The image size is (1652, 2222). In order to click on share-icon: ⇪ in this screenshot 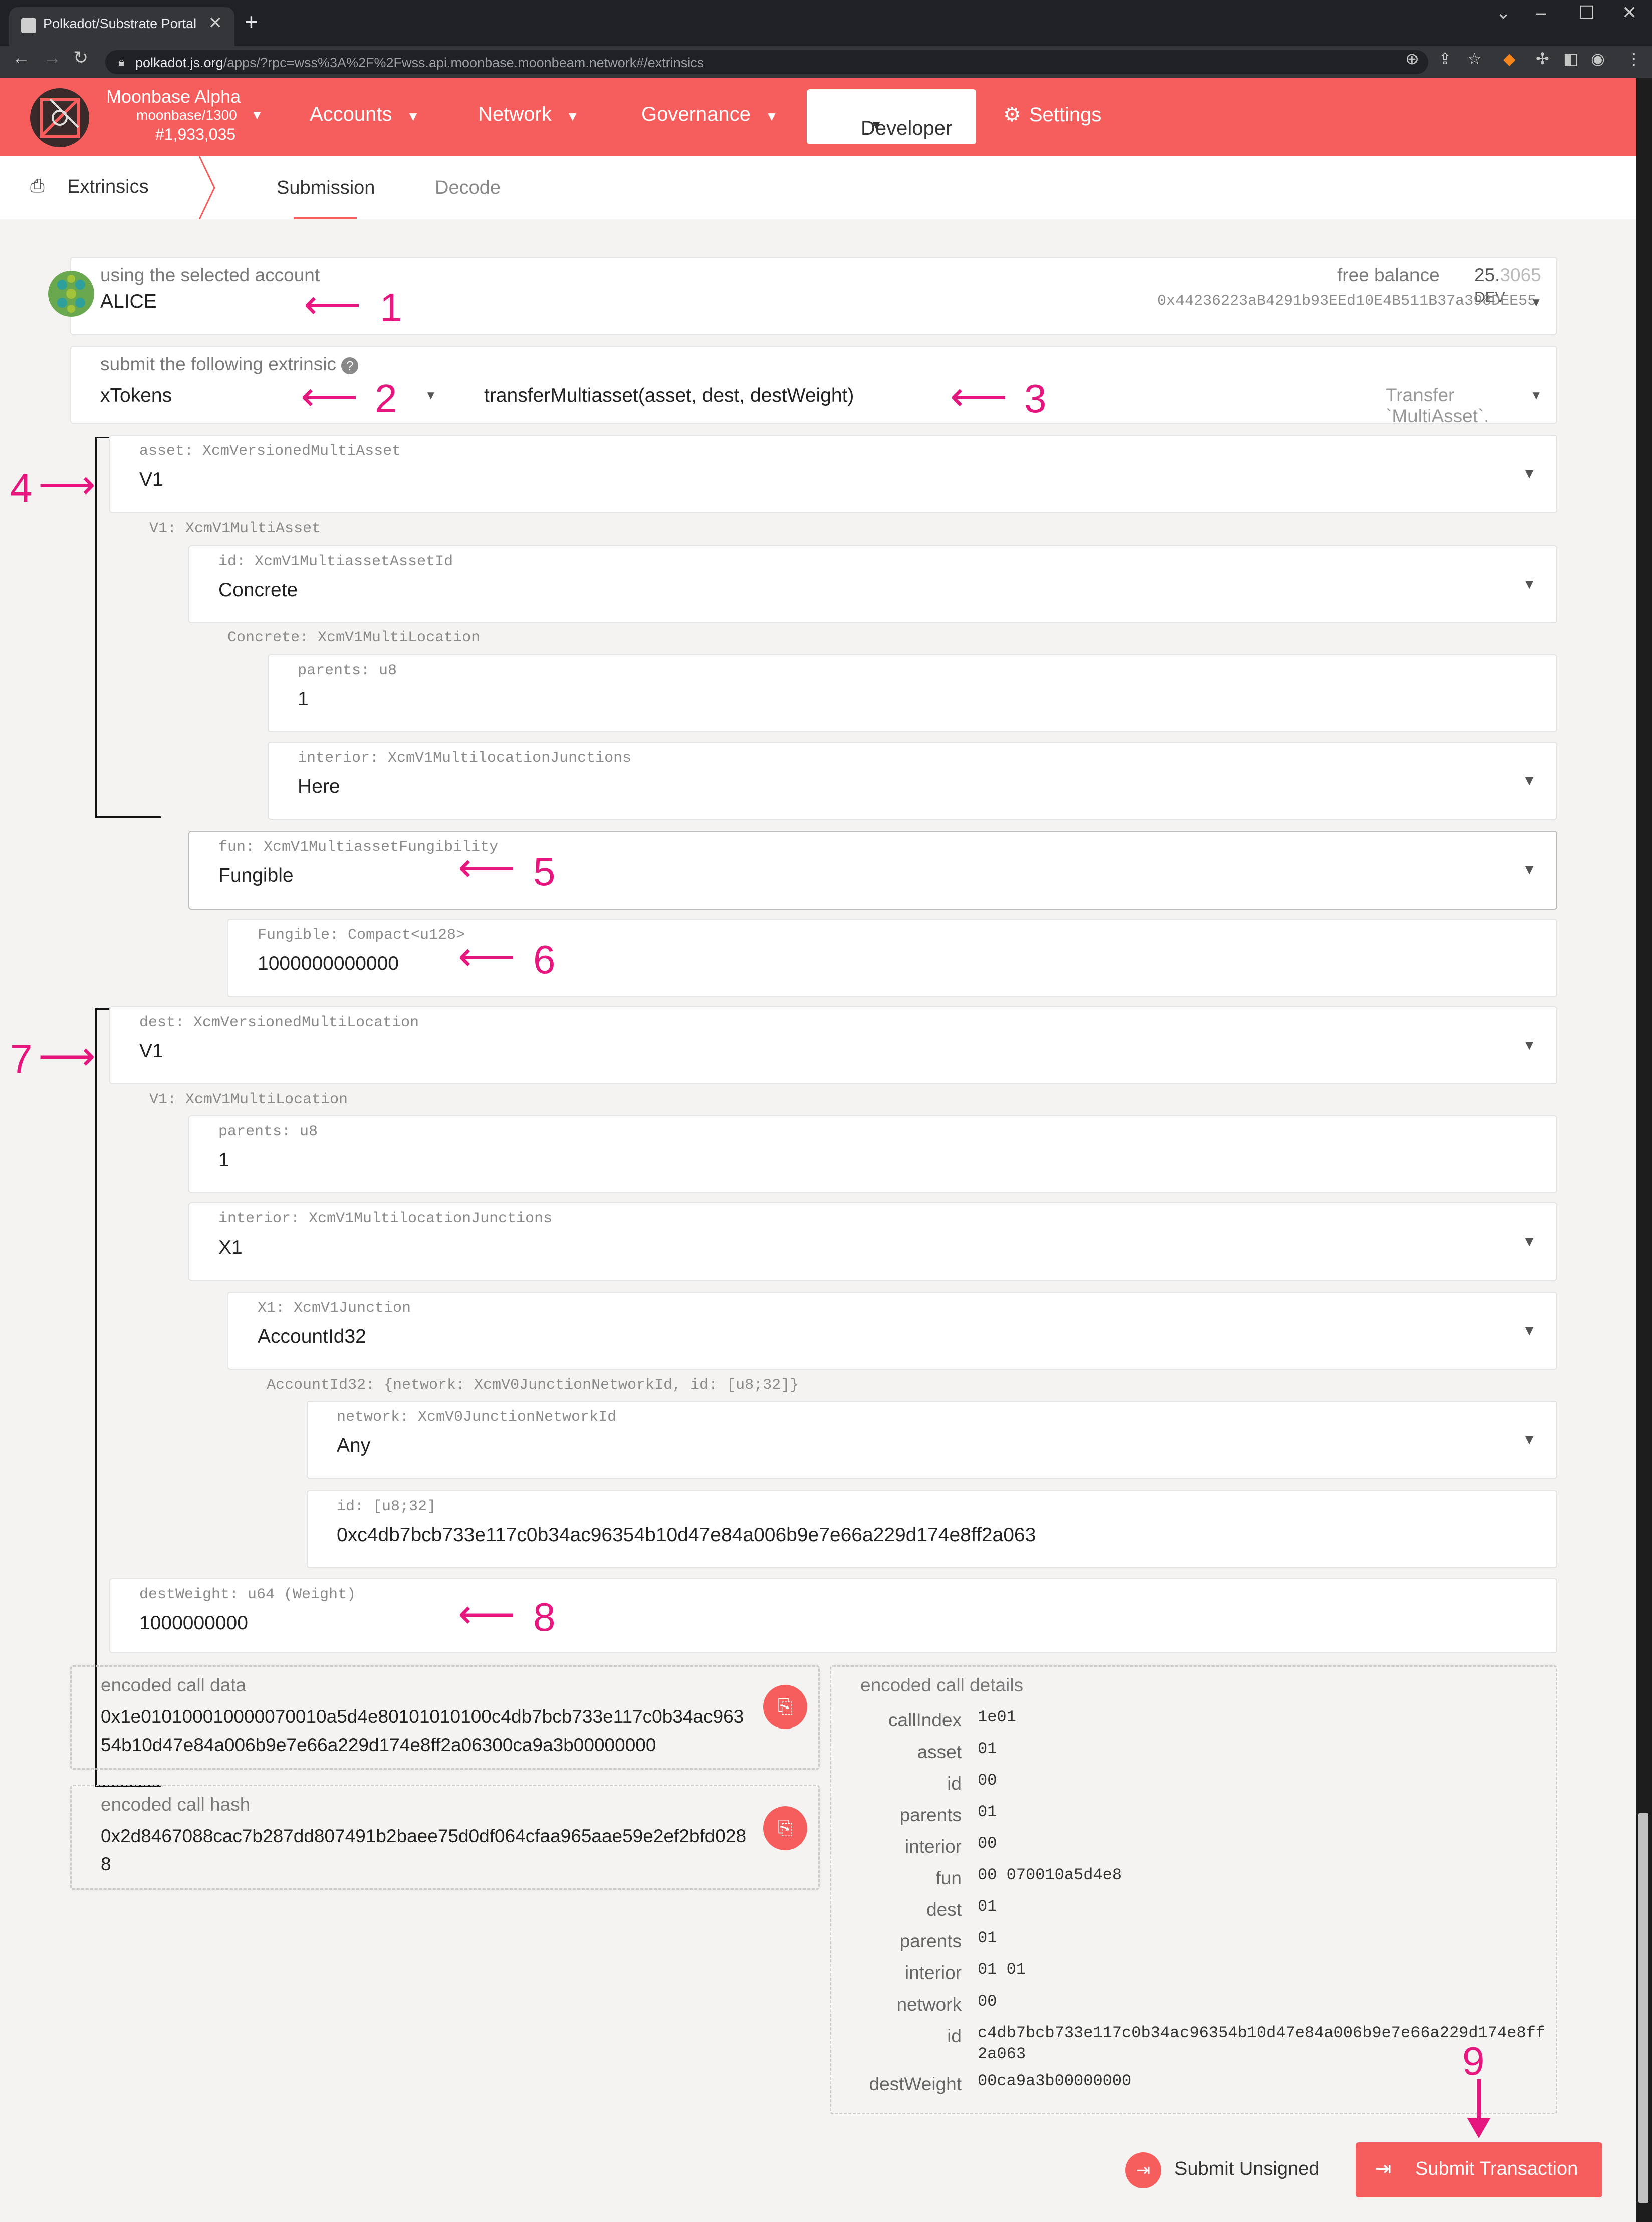, I will do `click(1445, 58)`.